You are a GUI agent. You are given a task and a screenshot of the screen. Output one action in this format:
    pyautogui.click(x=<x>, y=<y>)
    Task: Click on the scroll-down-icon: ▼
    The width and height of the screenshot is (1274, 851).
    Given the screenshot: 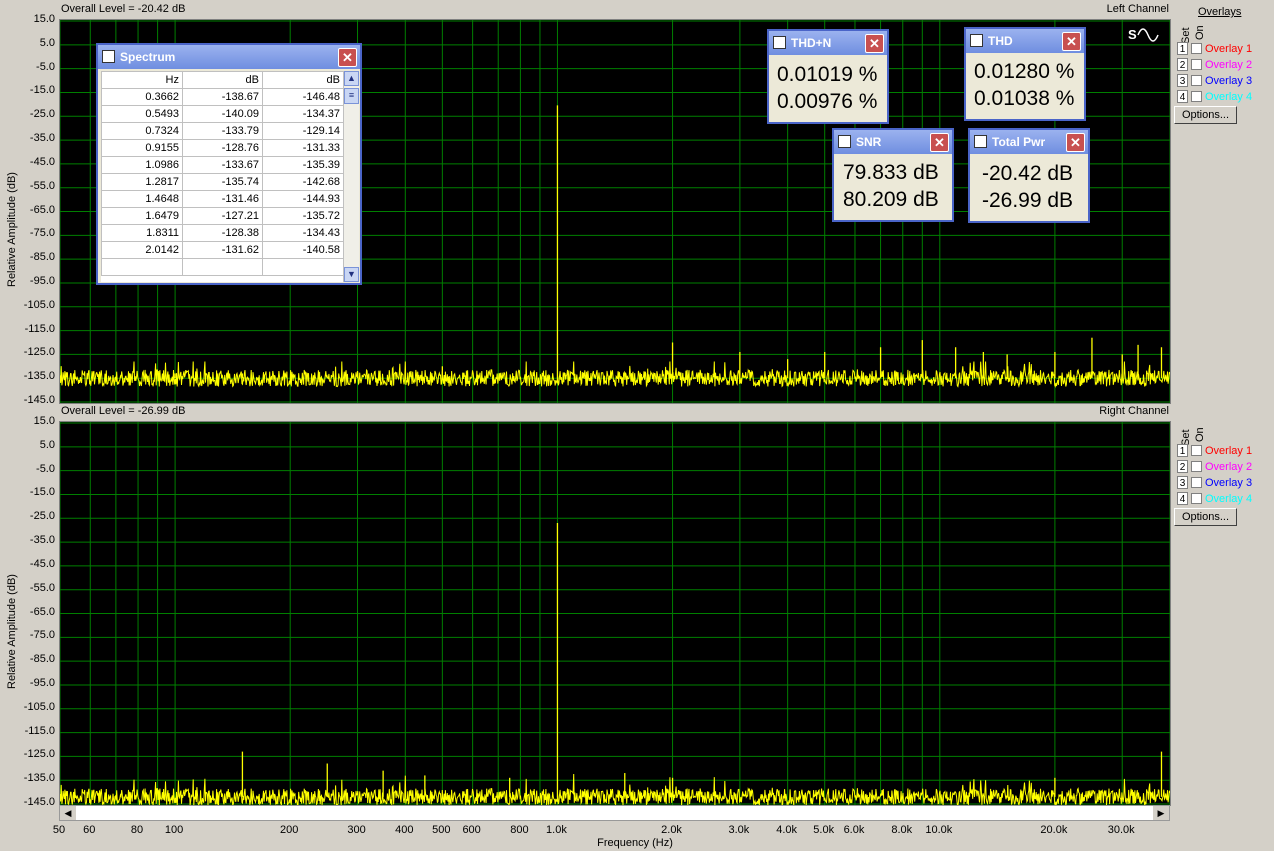 What is the action you would take?
    pyautogui.click(x=351, y=274)
    